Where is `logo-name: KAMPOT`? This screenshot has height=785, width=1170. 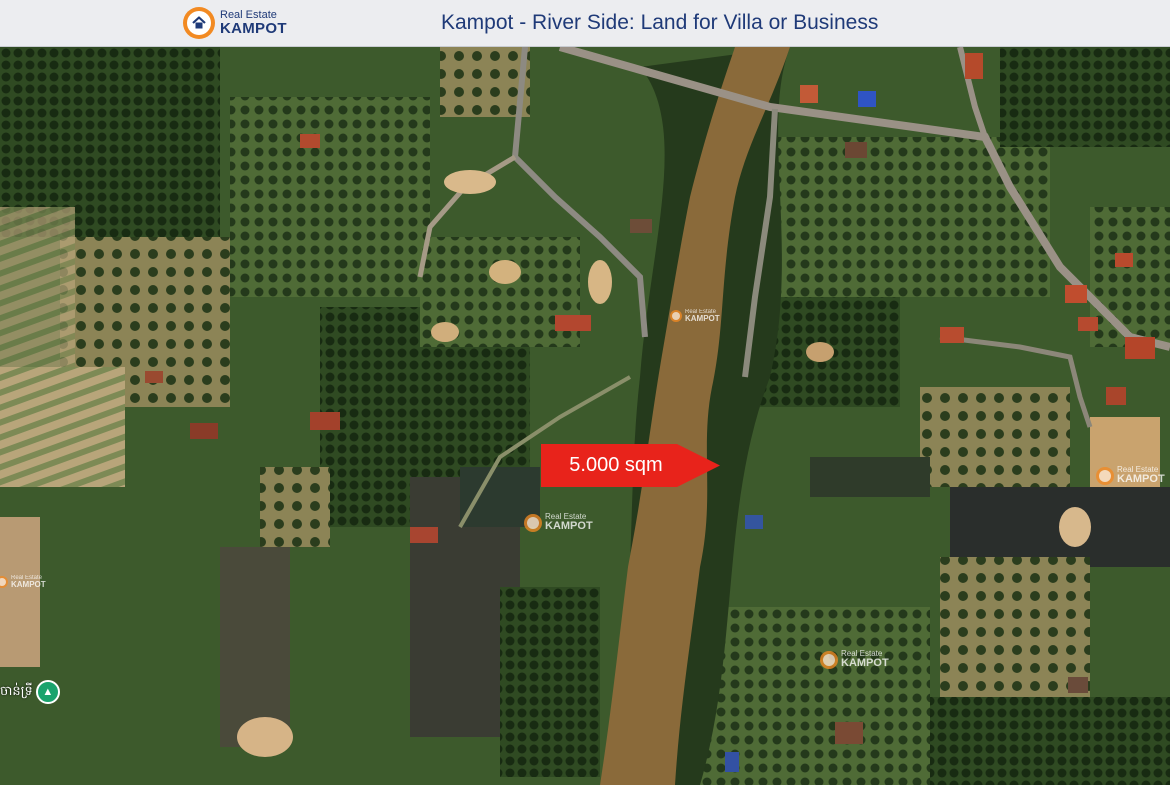
logo-name: KAMPOT is located at coordinates (253, 28).